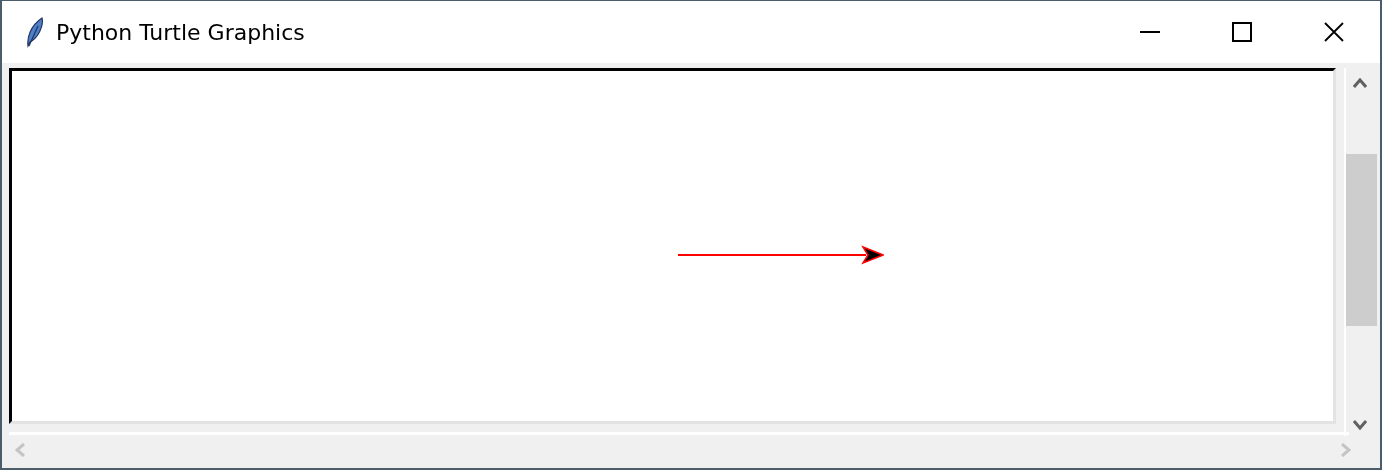 This screenshot has height=470, width=1382. Describe the element at coordinates (1346, 450) in the screenshot. I see `scroll-right-button` at that location.